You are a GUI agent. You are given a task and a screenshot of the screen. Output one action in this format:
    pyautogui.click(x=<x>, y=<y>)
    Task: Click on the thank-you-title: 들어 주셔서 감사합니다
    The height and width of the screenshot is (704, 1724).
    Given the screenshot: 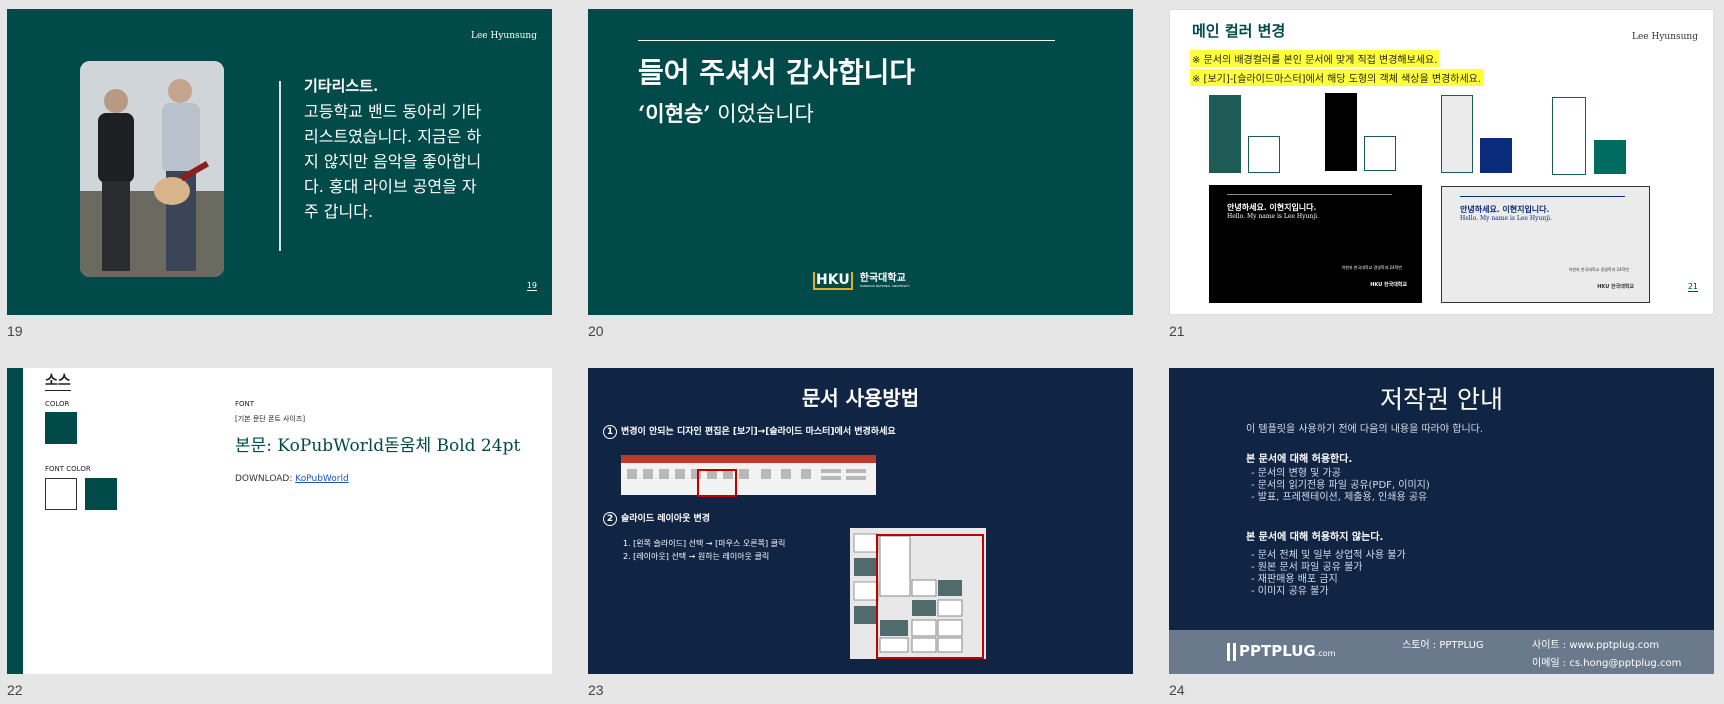 What is the action you would take?
    pyautogui.click(x=777, y=72)
    